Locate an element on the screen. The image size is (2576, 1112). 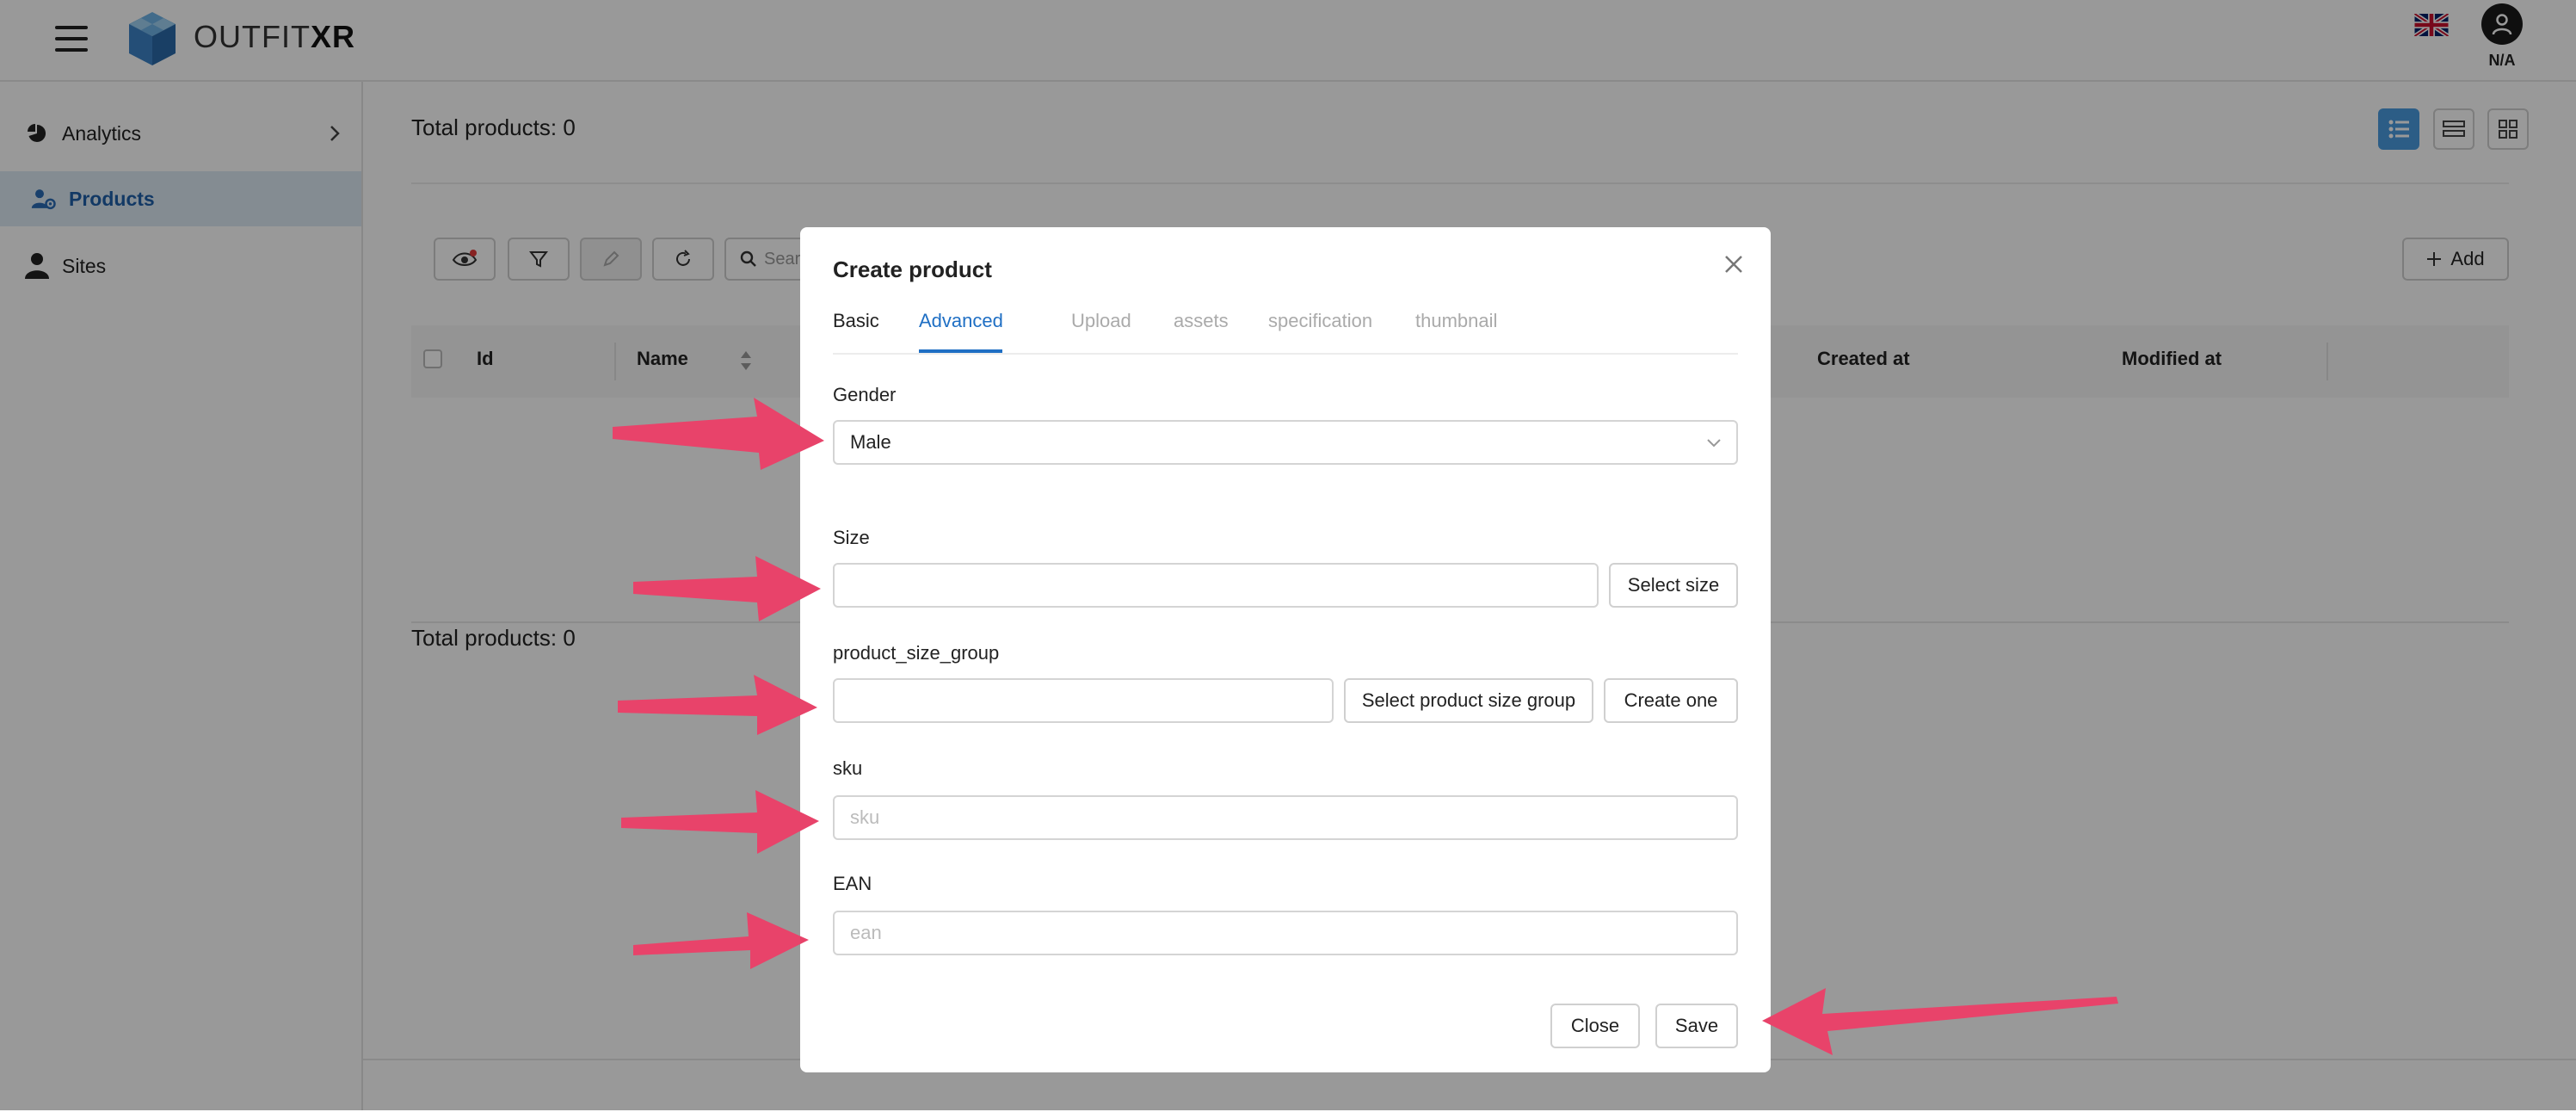
arrow-to-size-group is located at coordinates (717, 705).